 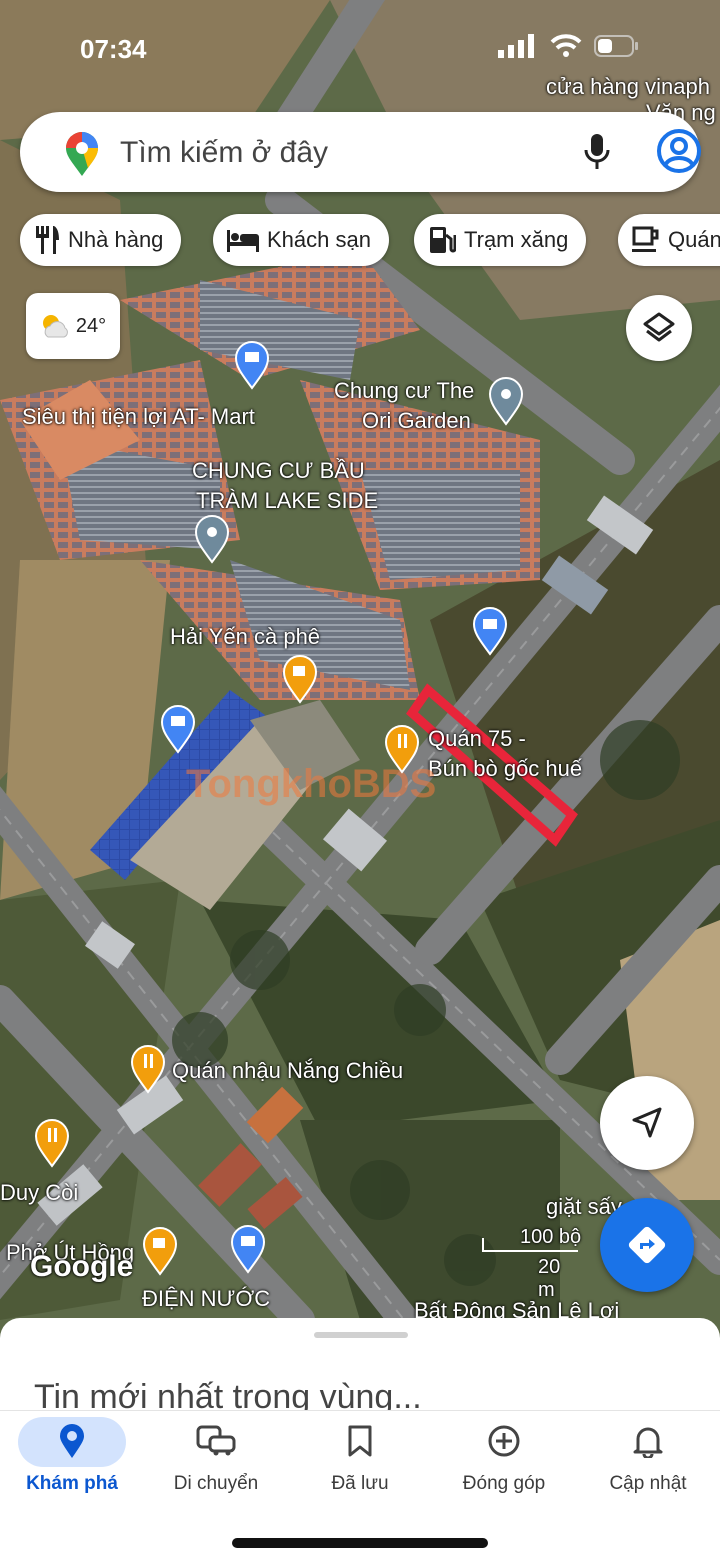 I want to click on directions-icon, so click(x=647, y=1245).